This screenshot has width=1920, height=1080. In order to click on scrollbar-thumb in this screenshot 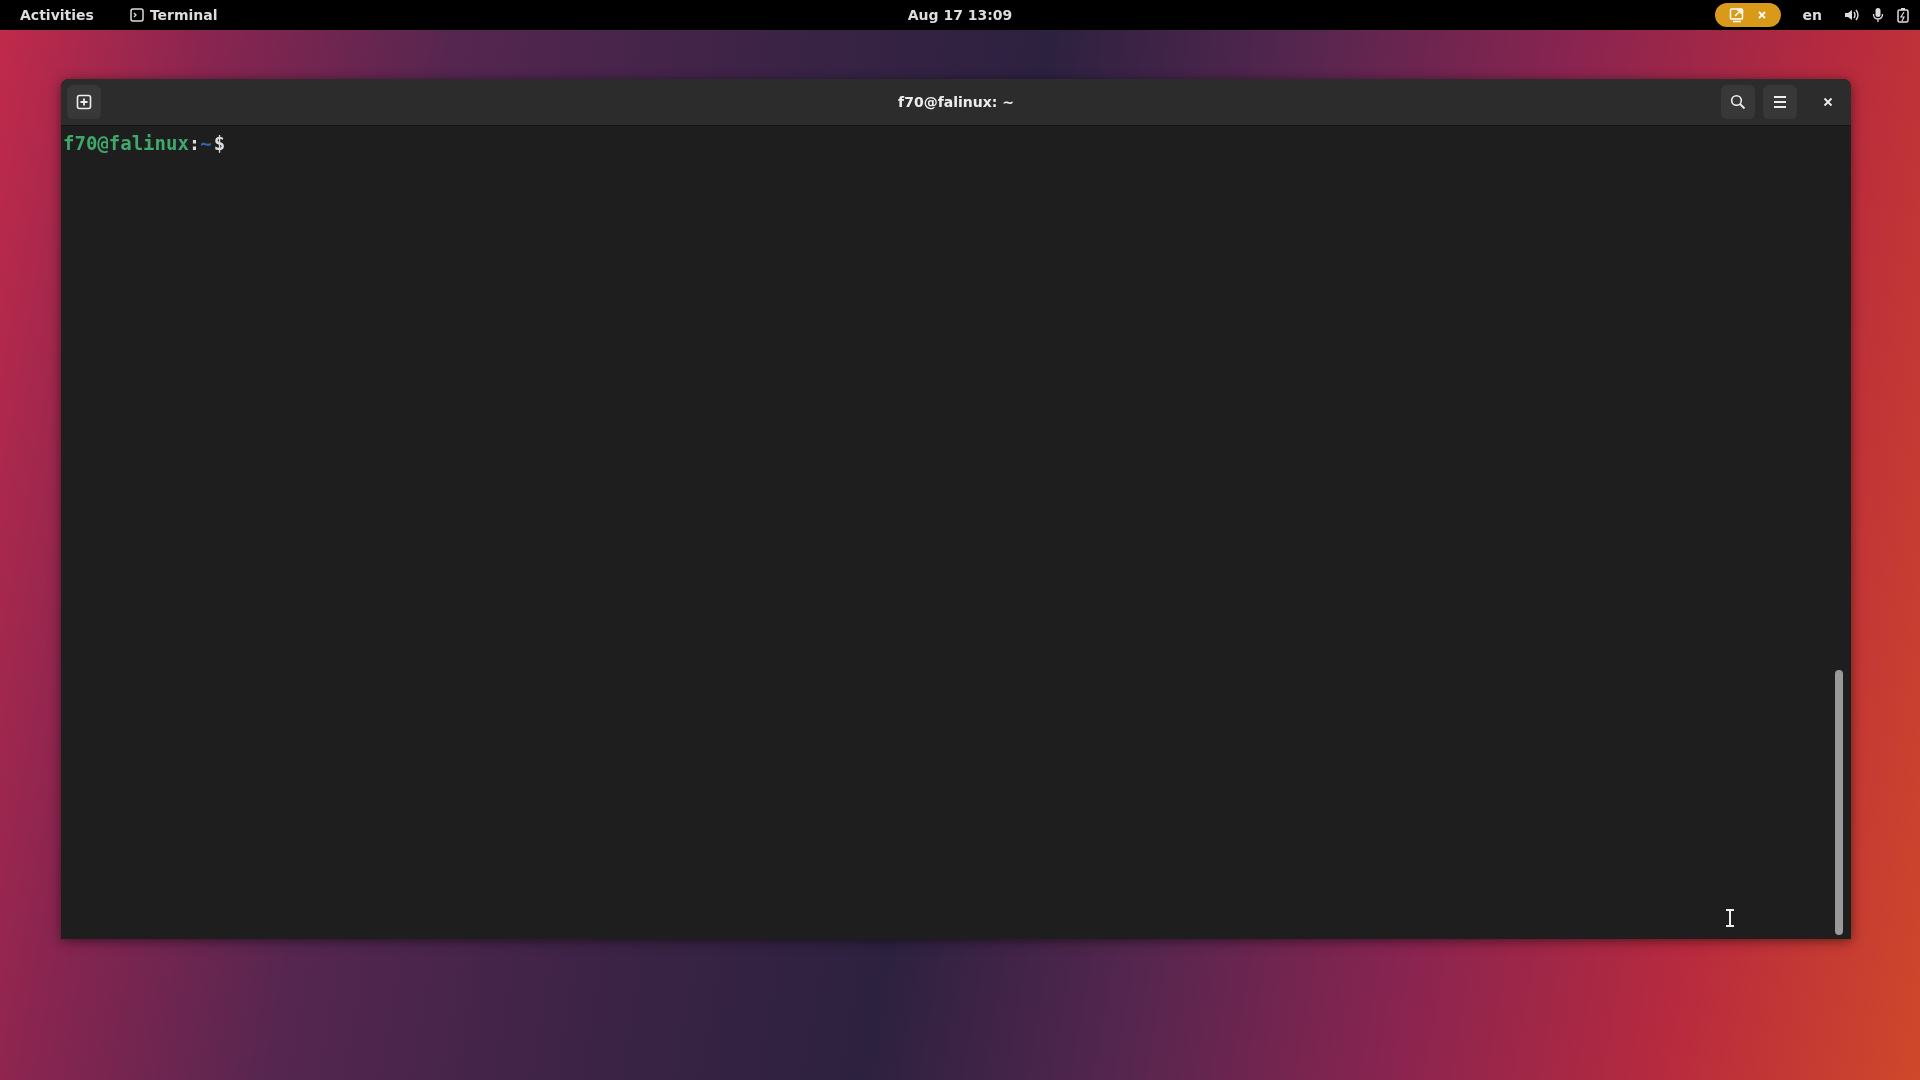, I will do `click(1839, 802)`.